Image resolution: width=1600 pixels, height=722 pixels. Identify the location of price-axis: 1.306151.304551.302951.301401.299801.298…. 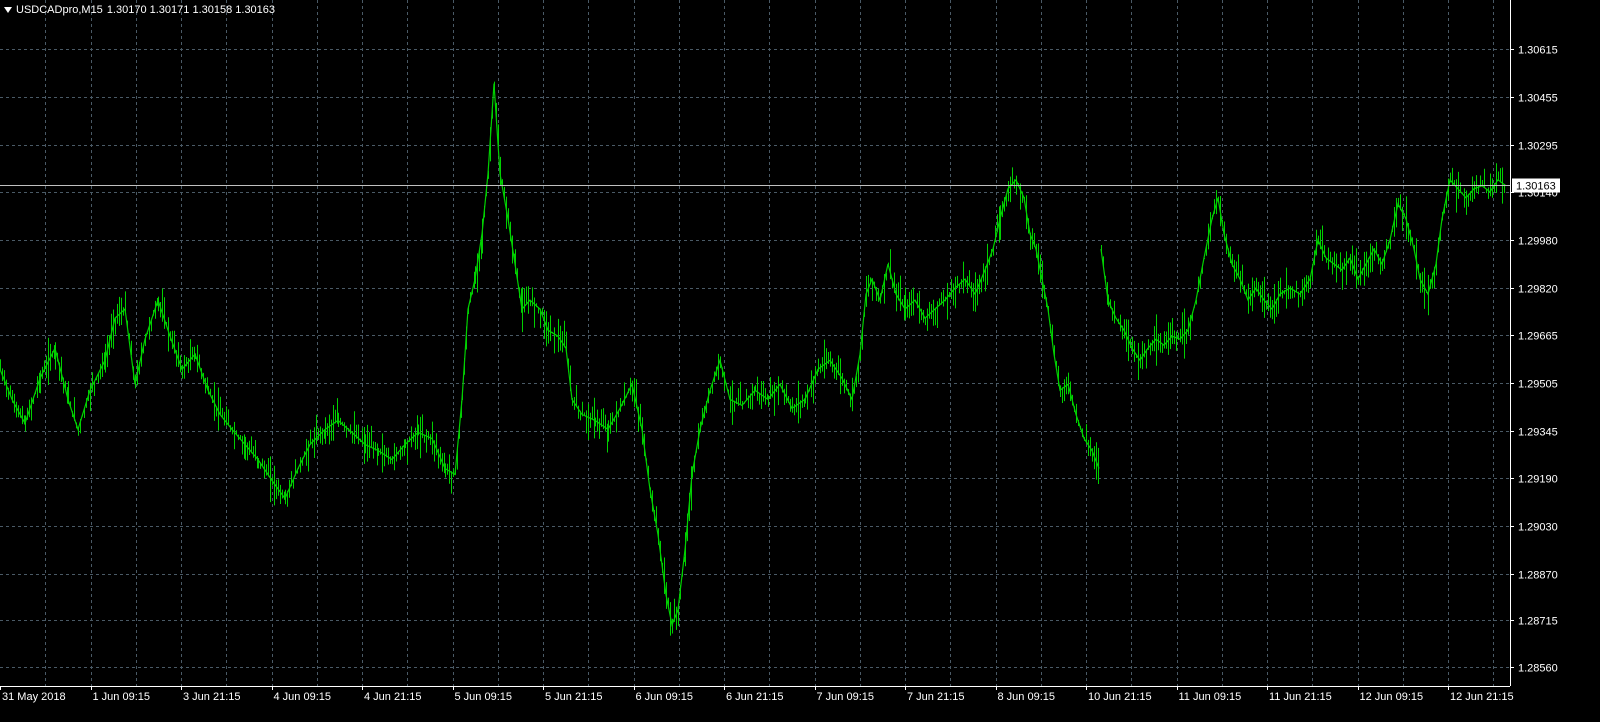
(1534, 360).